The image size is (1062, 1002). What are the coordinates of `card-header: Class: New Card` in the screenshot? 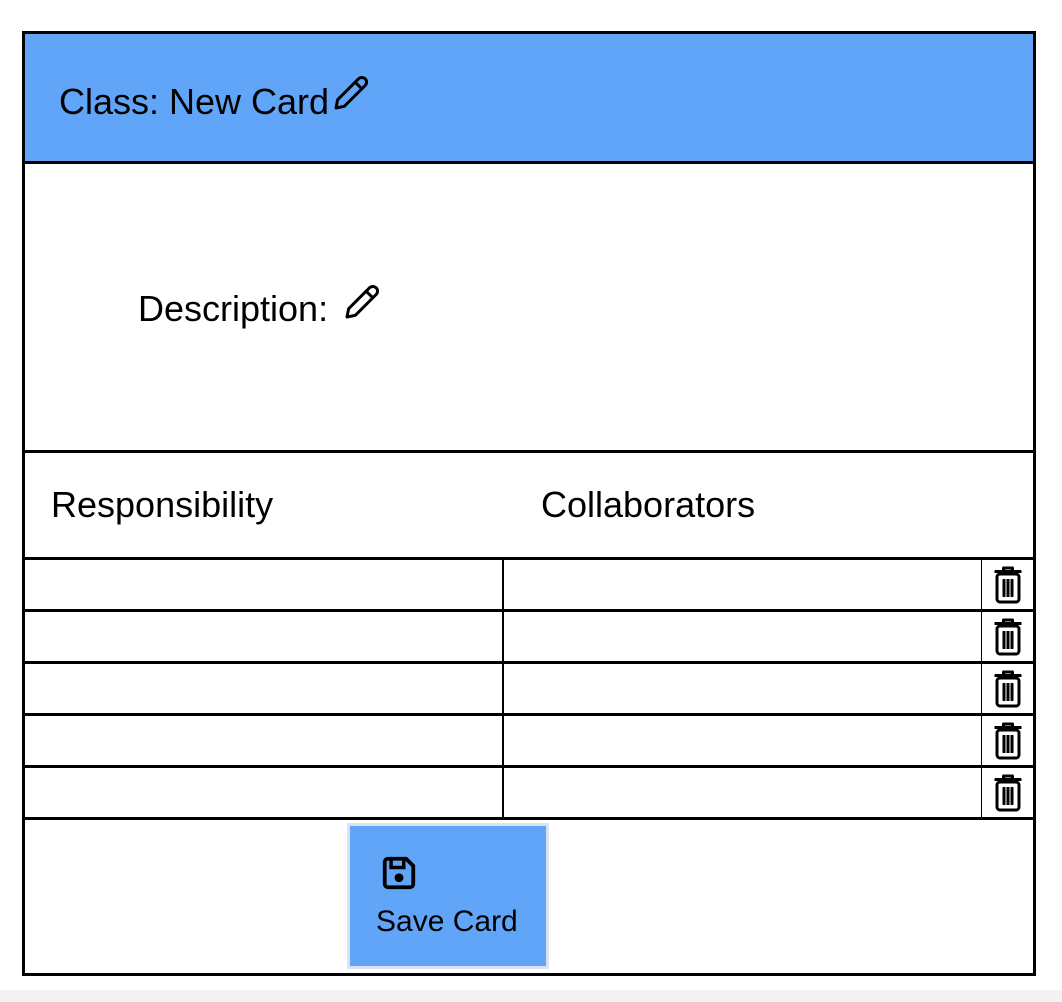 It's located at (529, 99).